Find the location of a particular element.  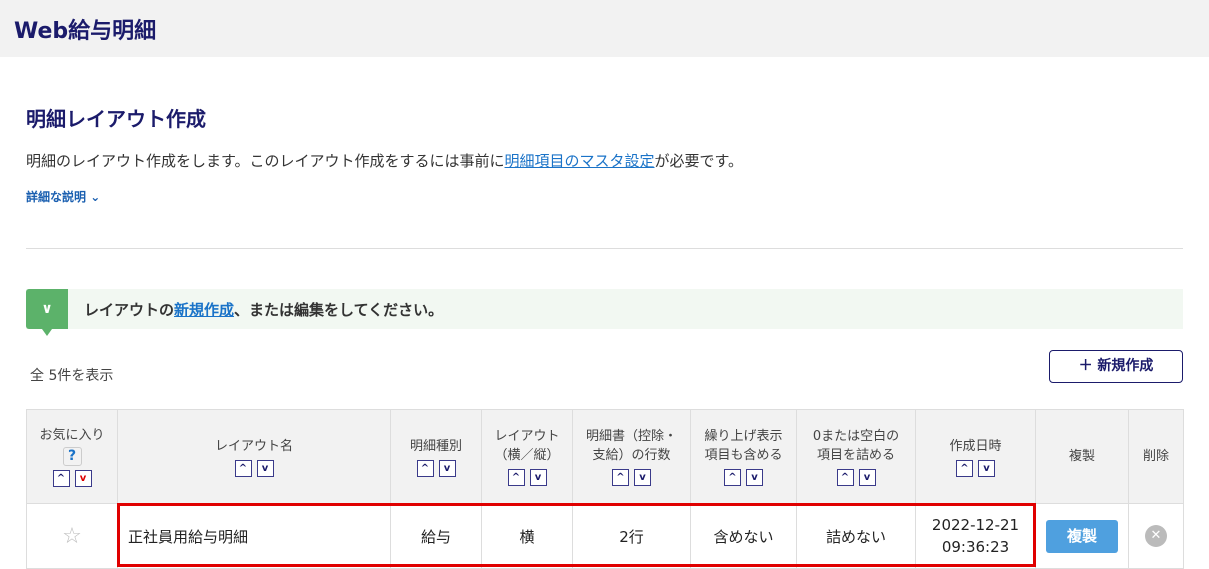

col-favorite: お気に入り? ^ v is located at coordinates (72, 456).